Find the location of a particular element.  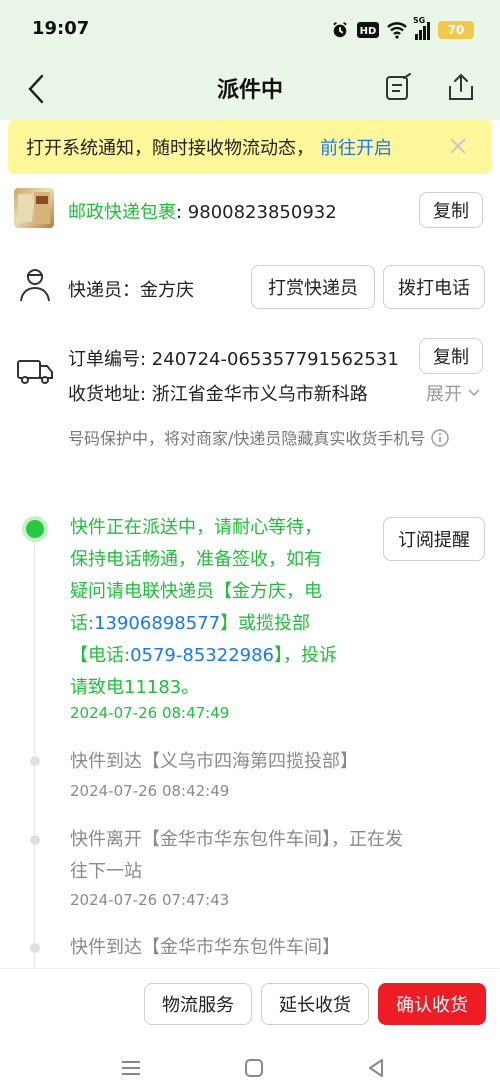

truck-icon is located at coordinates (35, 372).